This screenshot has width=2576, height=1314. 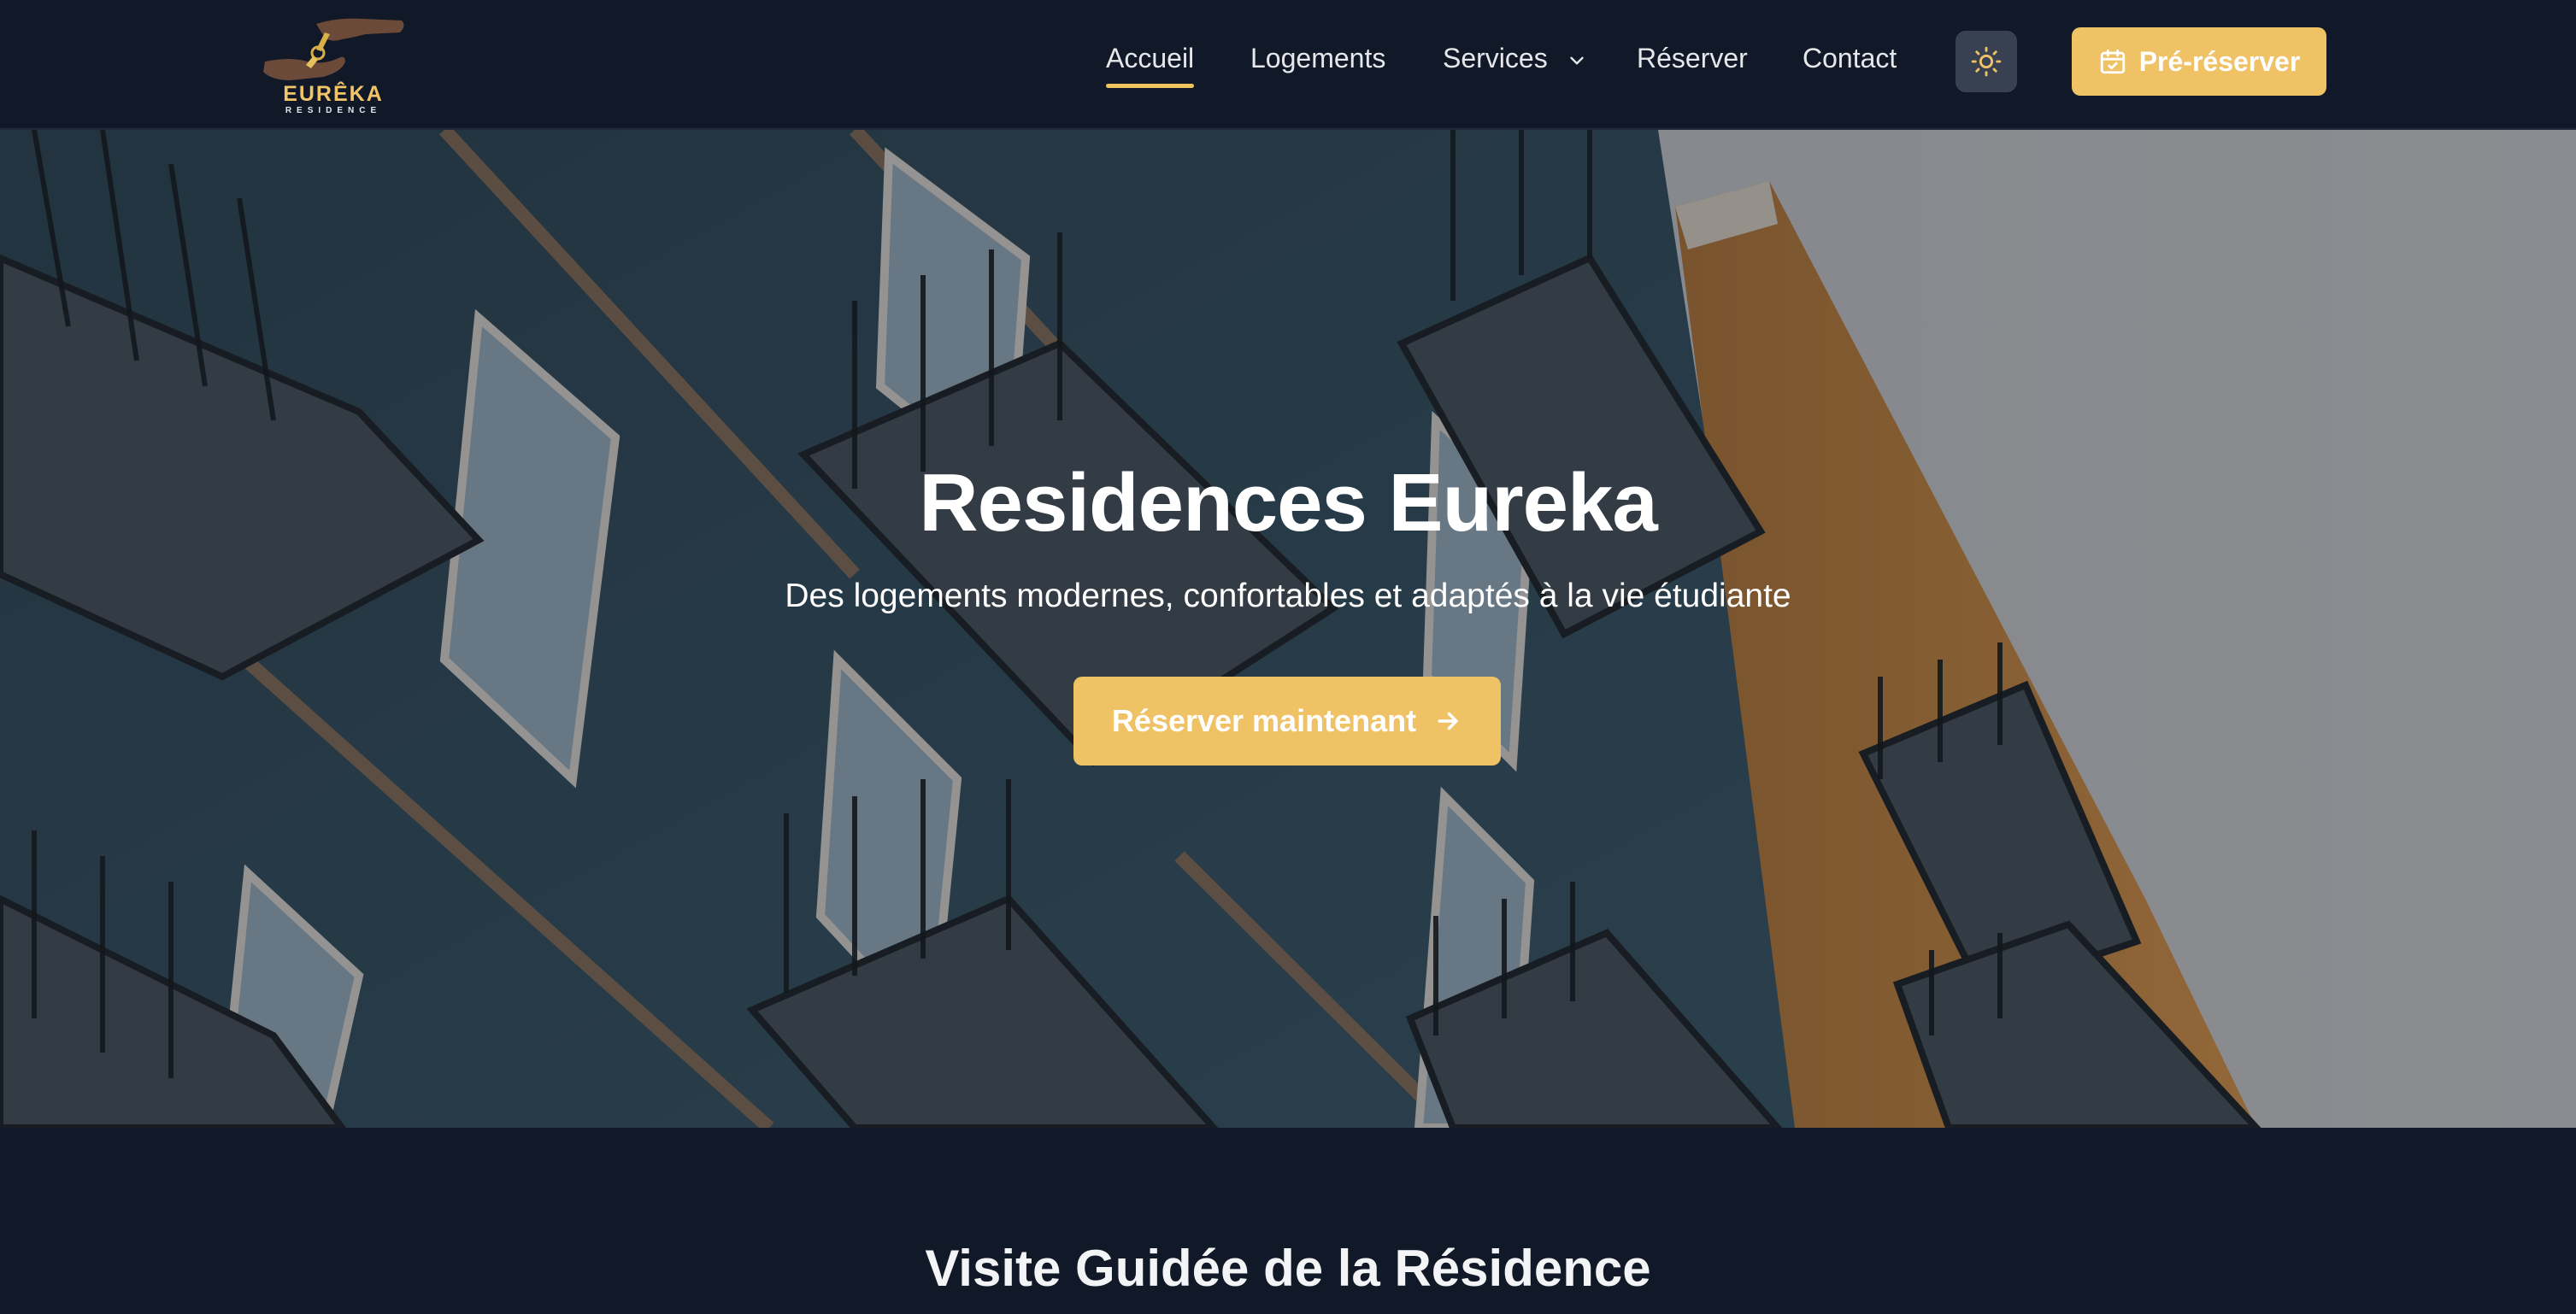 What do you see at coordinates (333, 111) in the screenshot?
I see `brand-tagline: RESIDENCE` at bounding box center [333, 111].